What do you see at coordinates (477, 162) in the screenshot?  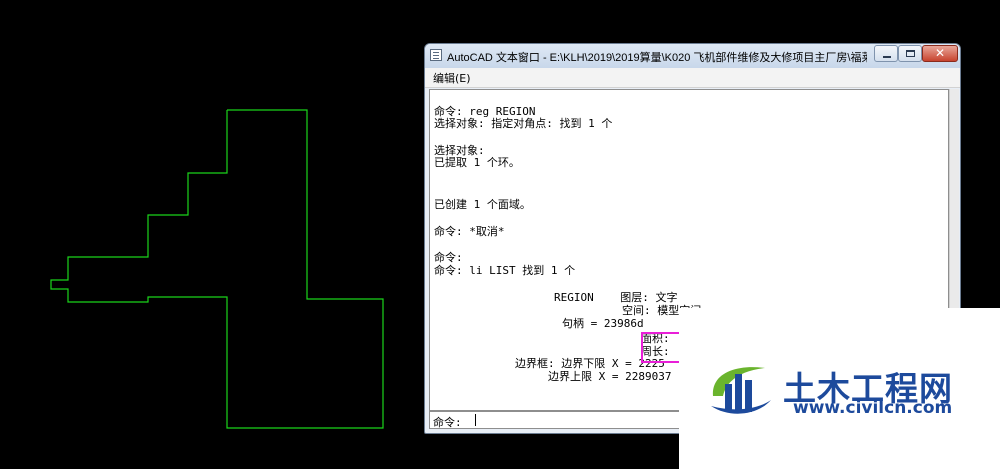 I see `history-line: 已提取 1 个环。` at bounding box center [477, 162].